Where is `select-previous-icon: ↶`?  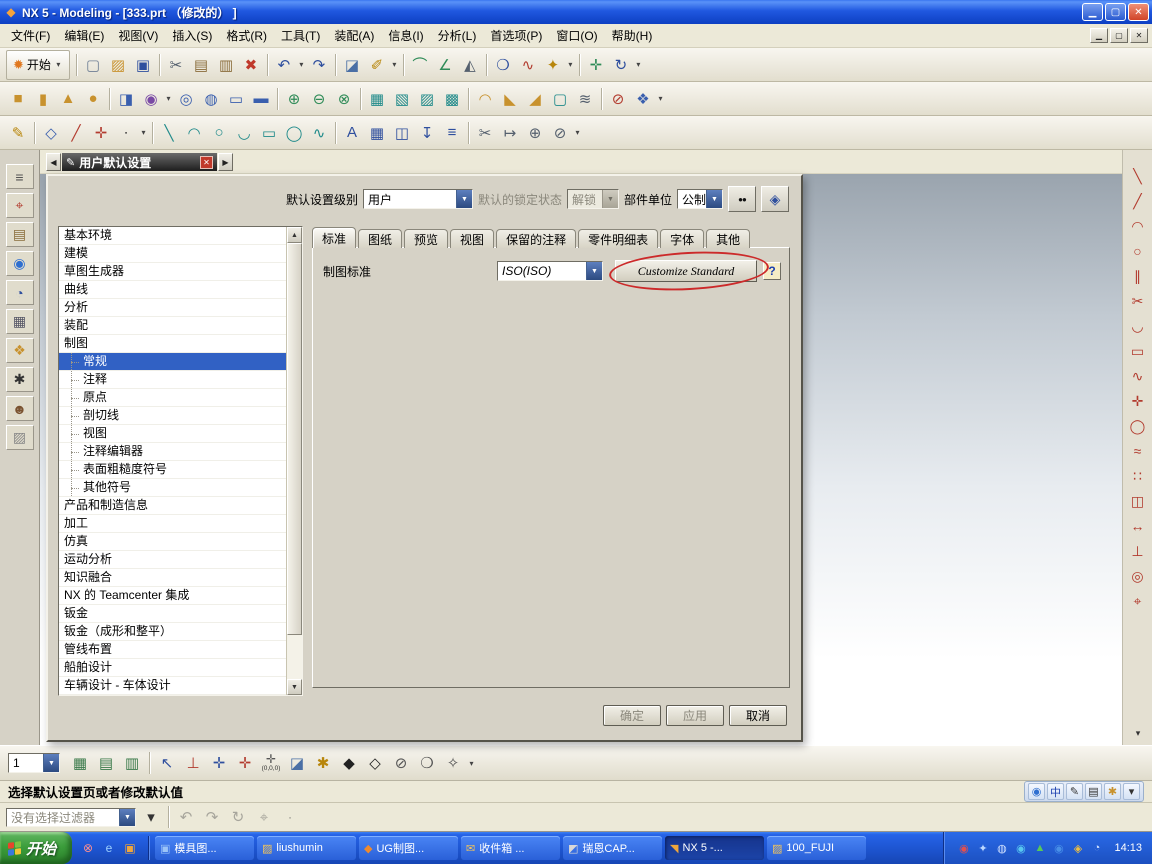
select-previous-icon: ↶ is located at coordinates (186, 817).